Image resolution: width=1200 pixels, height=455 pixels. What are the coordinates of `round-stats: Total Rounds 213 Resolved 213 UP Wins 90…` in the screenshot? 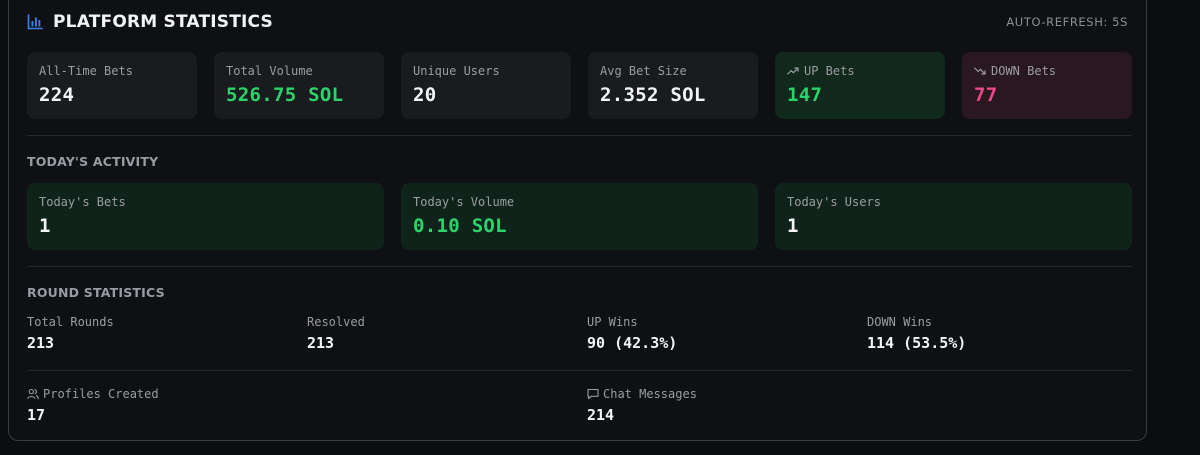 It's located at (579, 334).